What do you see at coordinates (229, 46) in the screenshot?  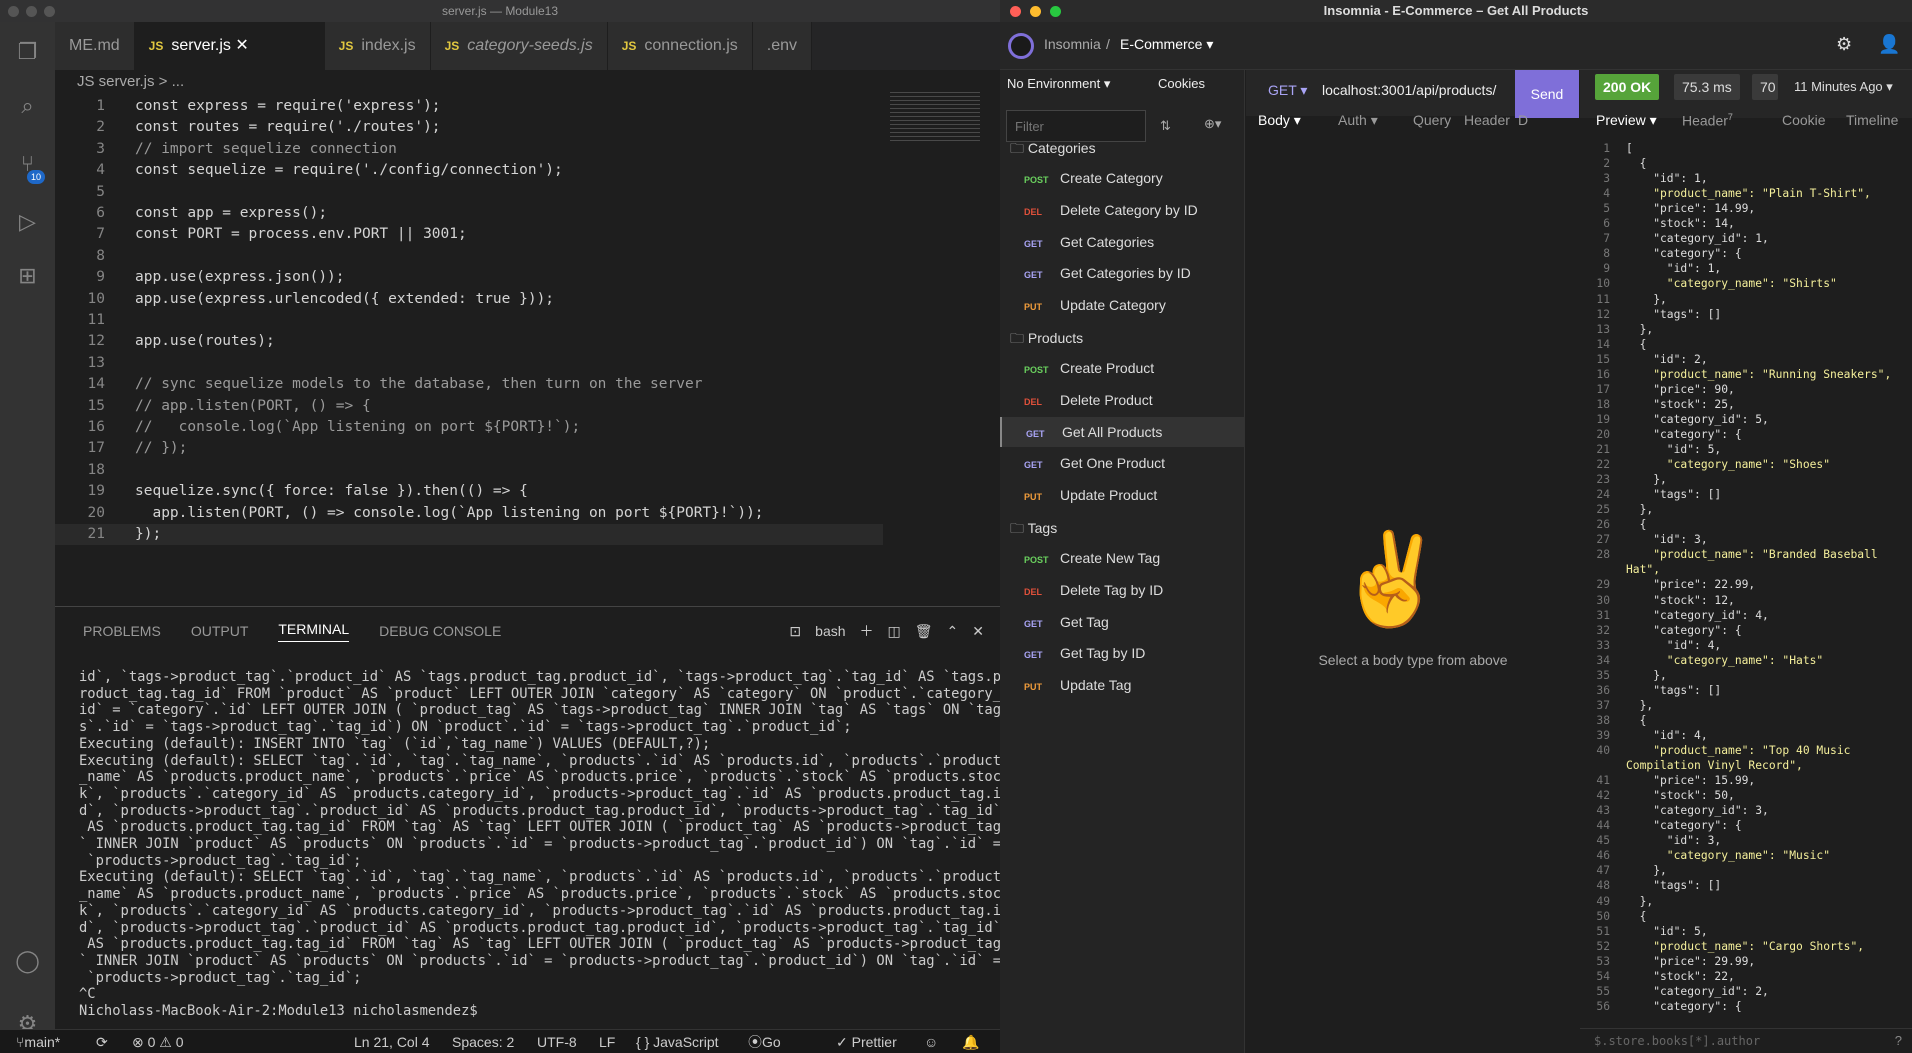 I see `editor-tab: JS server.js ✕` at bounding box center [229, 46].